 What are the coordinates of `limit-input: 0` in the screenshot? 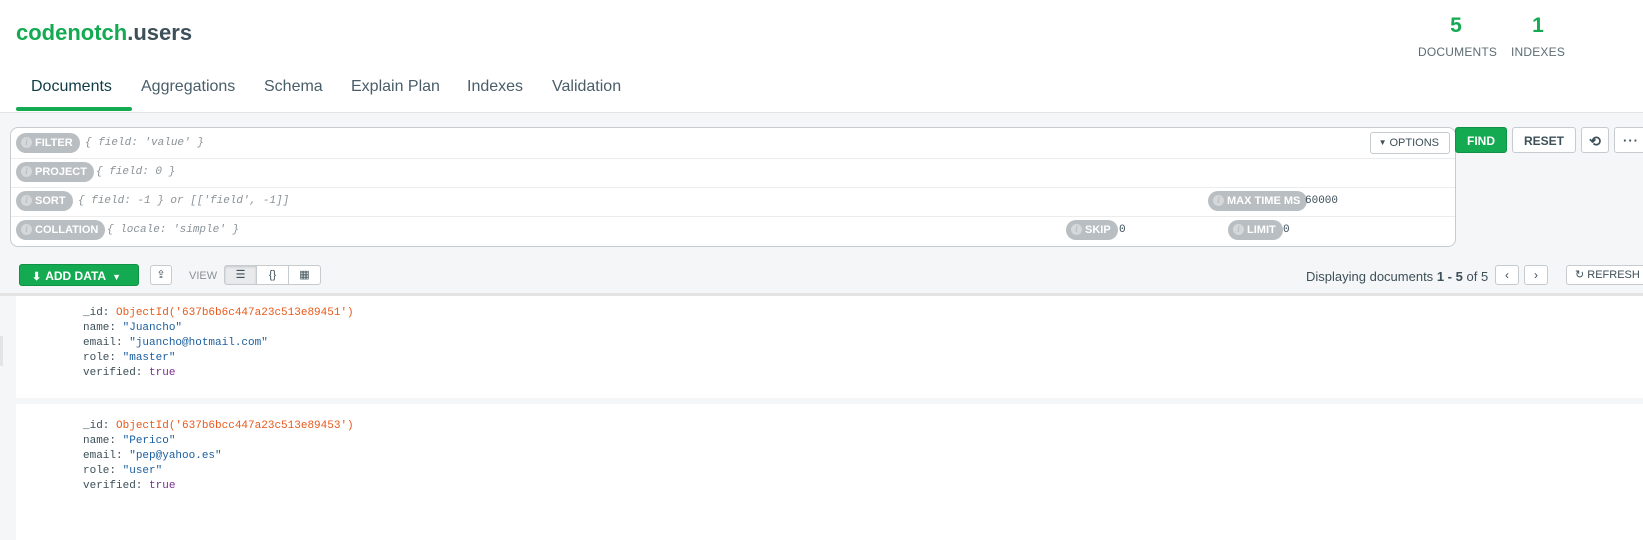 It's located at (1286, 230).